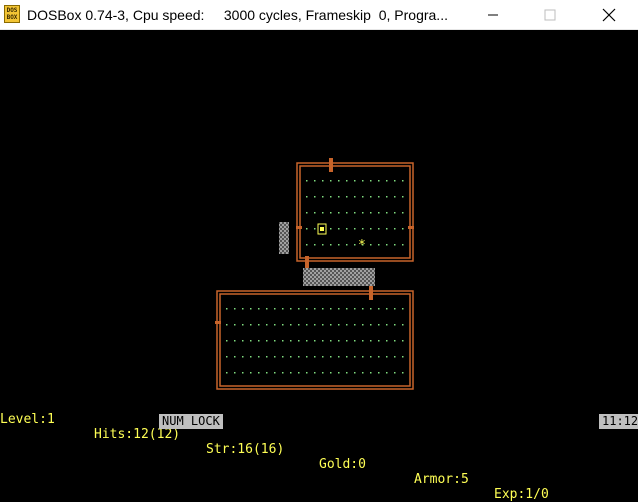 The width and height of the screenshot is (638, 502). I want to click on item-icon: *, so click(362, 245).